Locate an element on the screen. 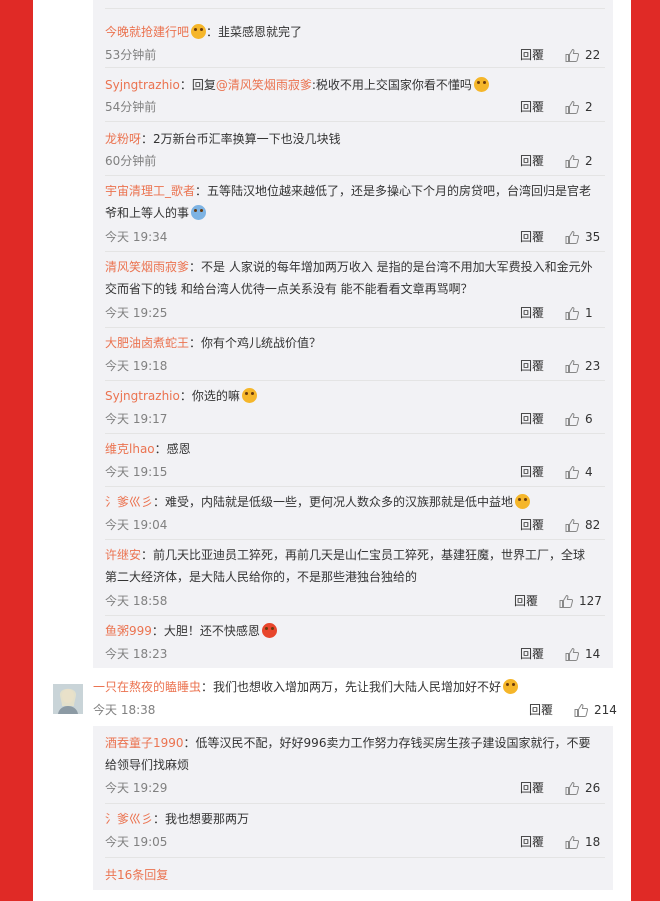 This screenshot has height=901, width=660. reply-time: 今天 19:17 is located at coordinates (136, 419).